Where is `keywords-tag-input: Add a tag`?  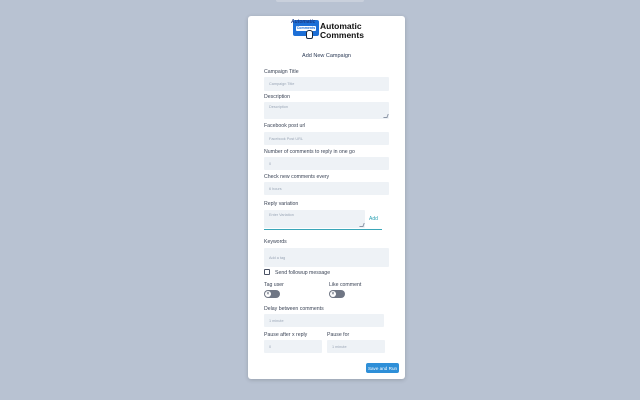
keywords-tag-input: Add a tag is located at coordinates (326, 257).